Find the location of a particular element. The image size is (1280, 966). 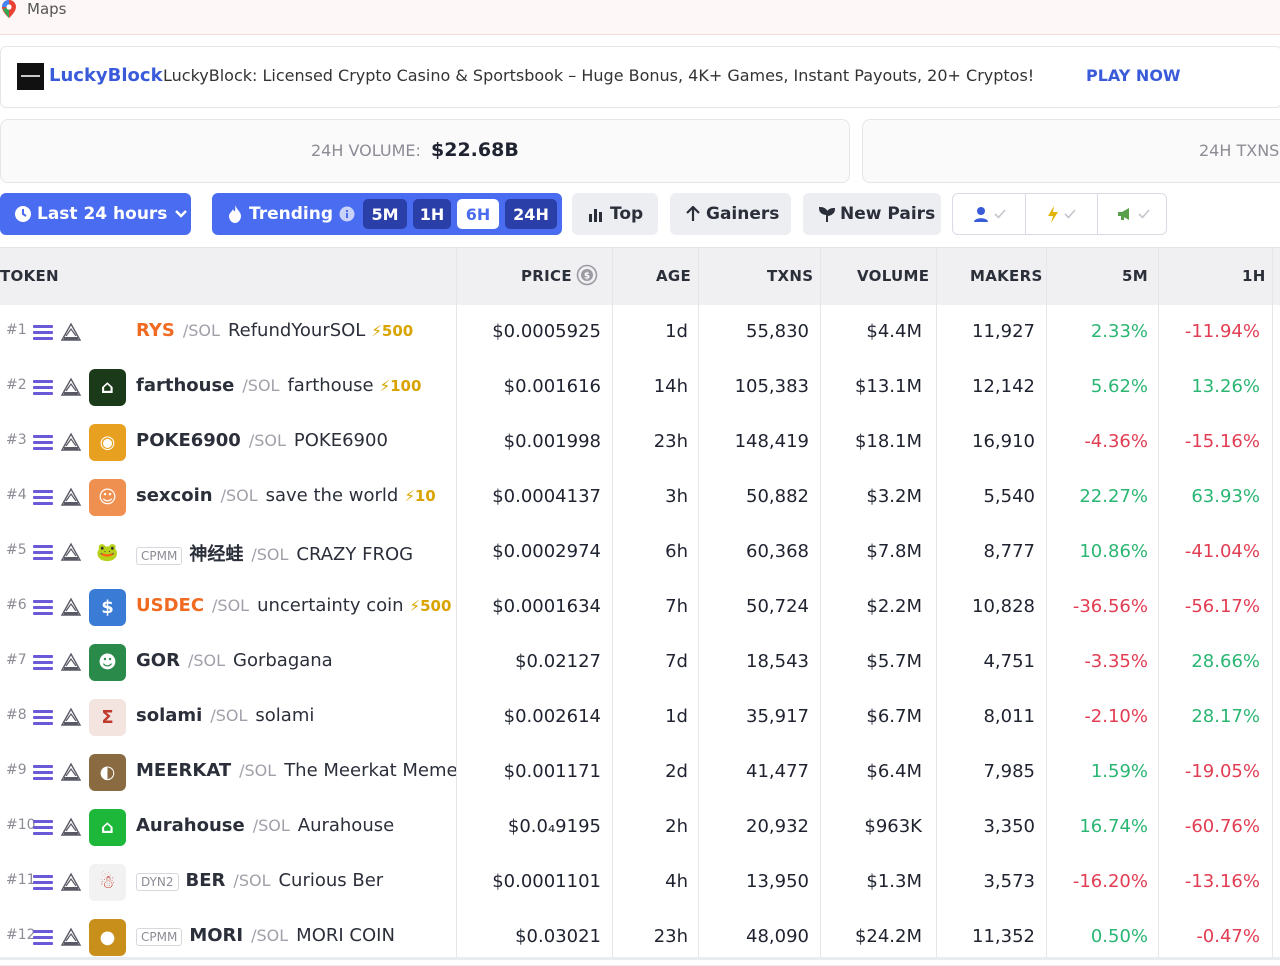

header-volume: VOLUME is located at coordinates (893, 276).